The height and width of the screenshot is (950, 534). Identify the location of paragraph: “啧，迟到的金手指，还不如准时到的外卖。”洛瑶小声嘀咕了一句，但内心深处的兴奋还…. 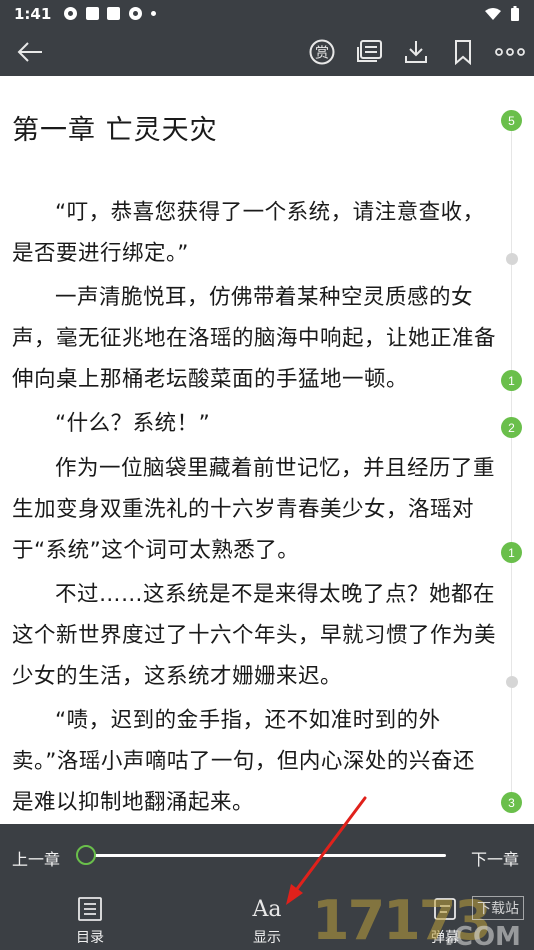
(254, 761).